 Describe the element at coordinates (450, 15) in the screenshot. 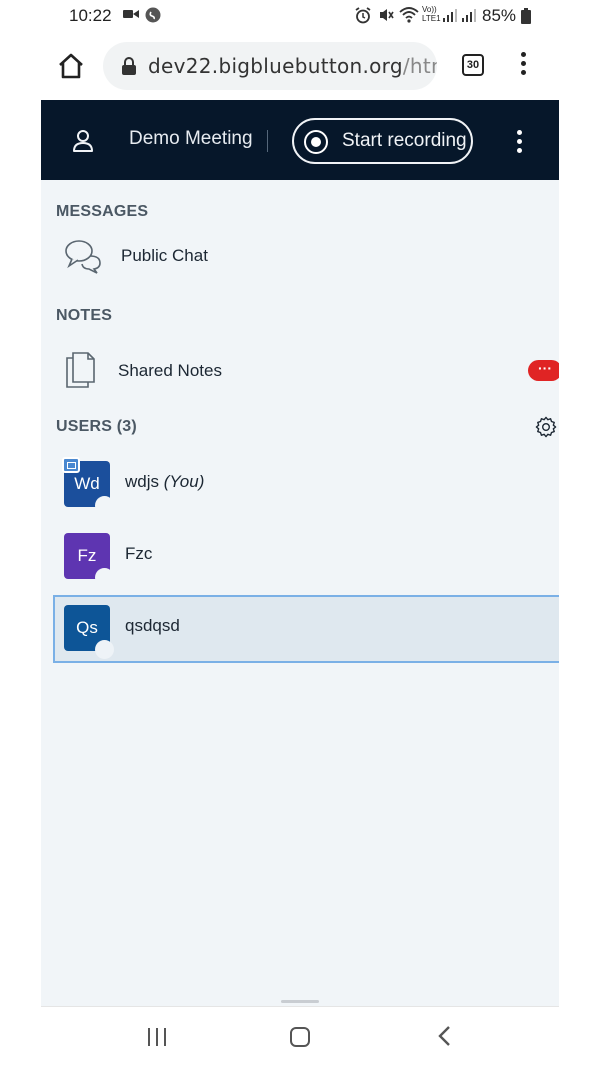

I see `signal-1-icon` at that location.